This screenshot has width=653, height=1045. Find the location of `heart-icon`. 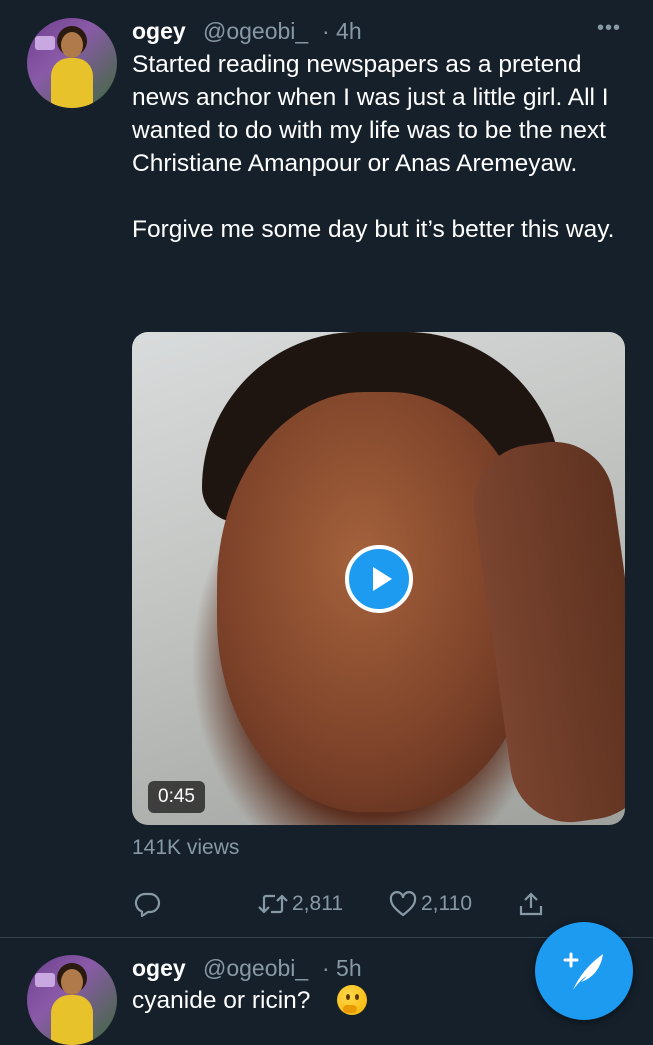

heart-icon is located at coordinates (403, 904).